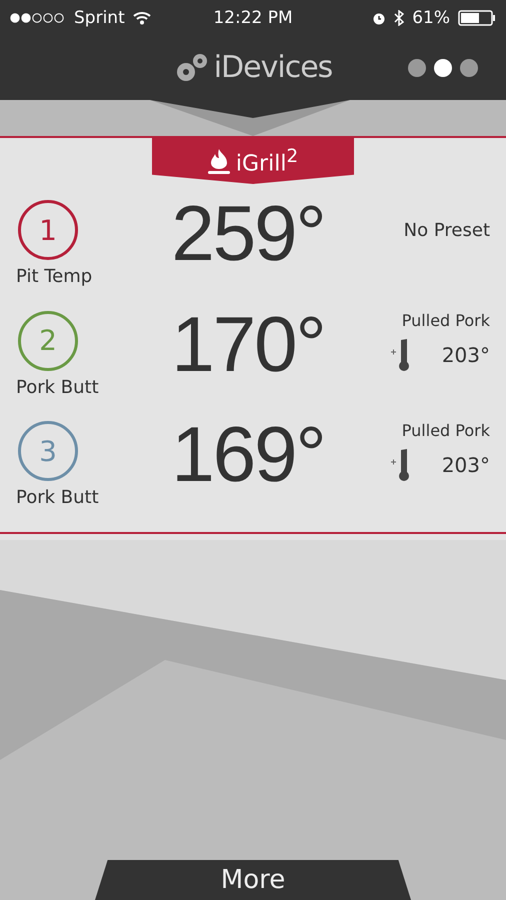 Image resolution: width=506 pixels, height=900 pixels. What do you see at coordinates (38, 17) in the screenshot?
I see `signal-icon` at bounding box center [38, 17].